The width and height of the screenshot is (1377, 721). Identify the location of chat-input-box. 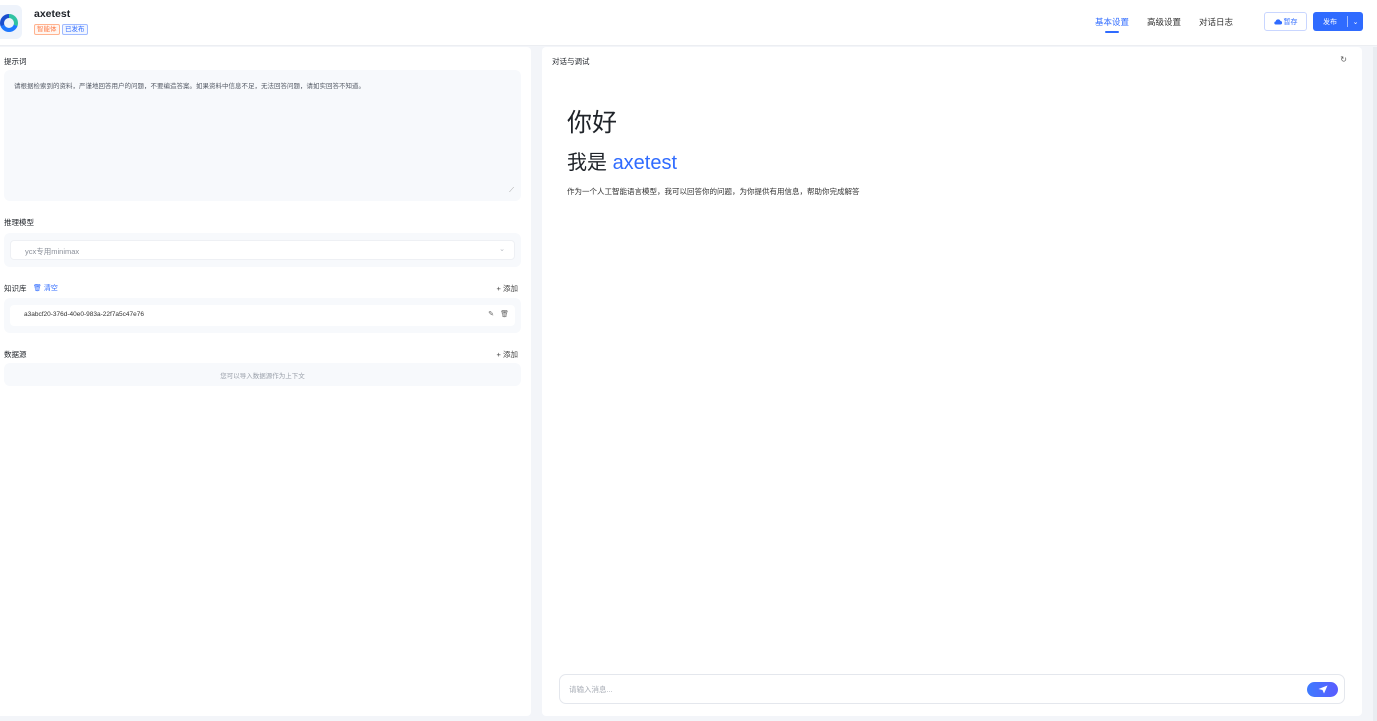
(952, 689).